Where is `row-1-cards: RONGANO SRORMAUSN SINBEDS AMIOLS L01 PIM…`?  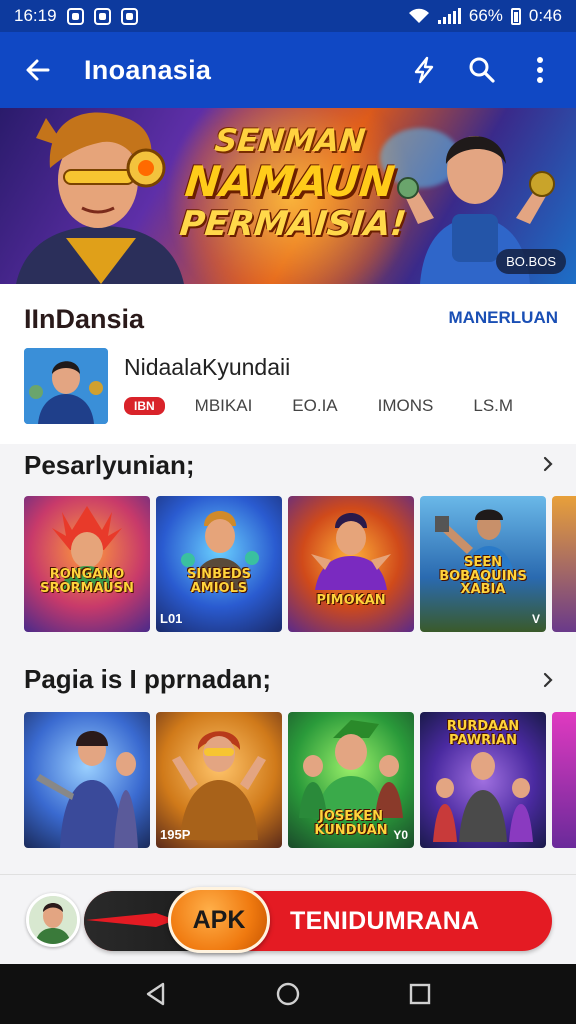 row-1-cards: RONGANO SRORMAUSN SINBEDS AMIOLS L01 PIM… is located at coordinates (300, 564).